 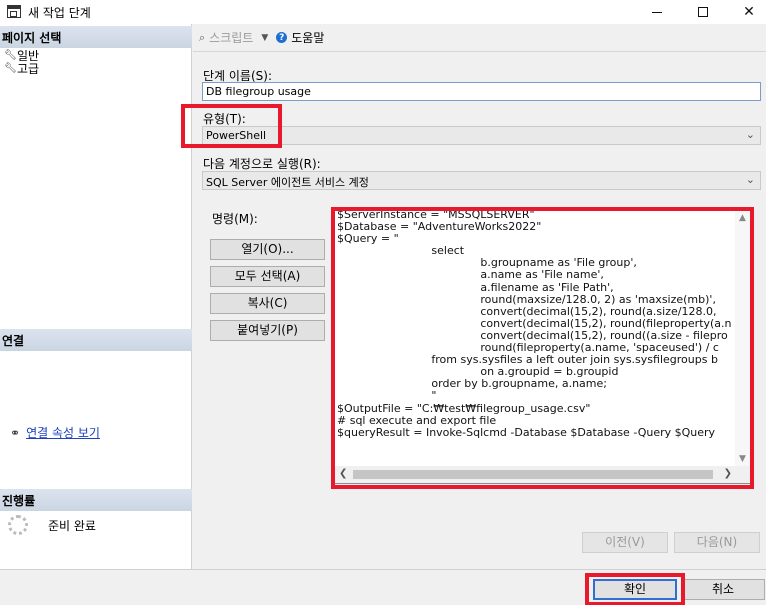 I want to click on horizontal-scrollbar: ❮ ❯, so click(x=543, y=474).